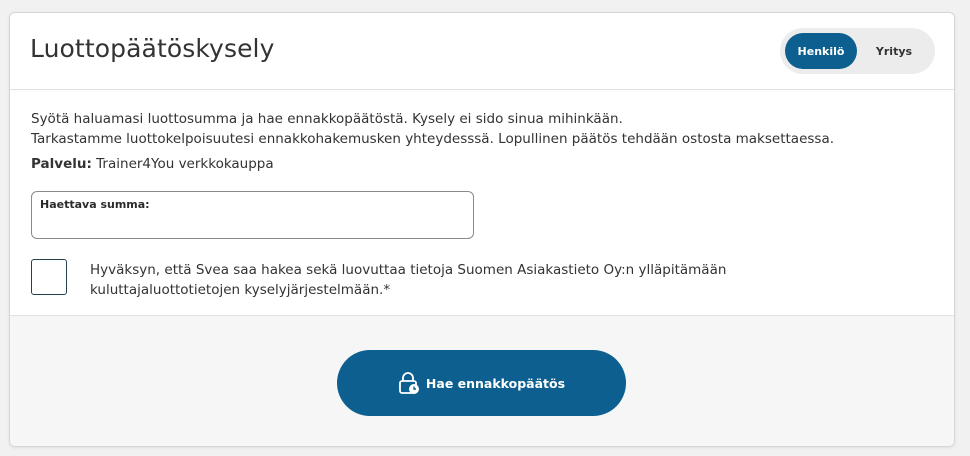 The image size is (970, 456). What do you see at coordinates (49, 277) in the screenshot?
I see `consent-checkbox` at bounding box center [49, 277].